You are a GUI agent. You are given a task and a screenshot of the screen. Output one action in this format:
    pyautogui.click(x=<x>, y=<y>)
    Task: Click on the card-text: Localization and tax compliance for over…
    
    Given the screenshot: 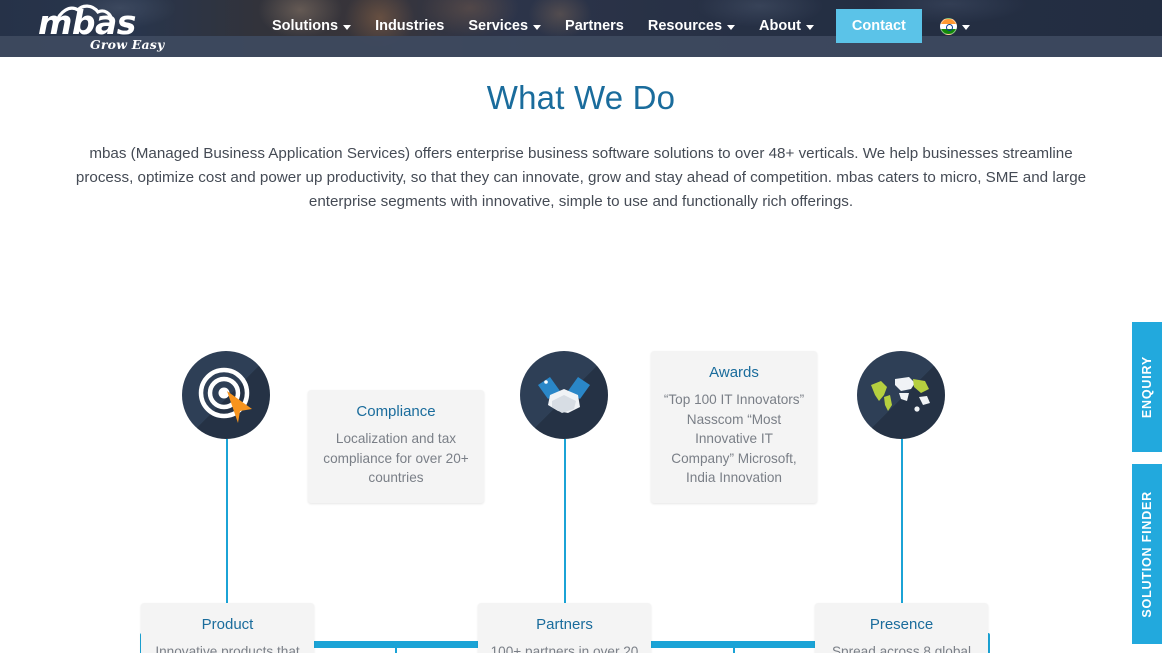 What is the action you would take?
    pyautogui.click(x=396, y=458)
    